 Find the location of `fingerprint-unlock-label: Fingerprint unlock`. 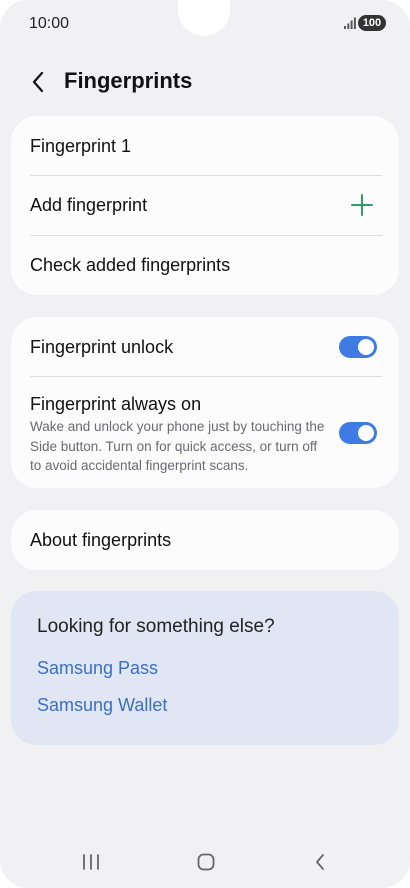

fingerprint-unlock-label: Fingerprint unlock is located at coordinates (102, 347).